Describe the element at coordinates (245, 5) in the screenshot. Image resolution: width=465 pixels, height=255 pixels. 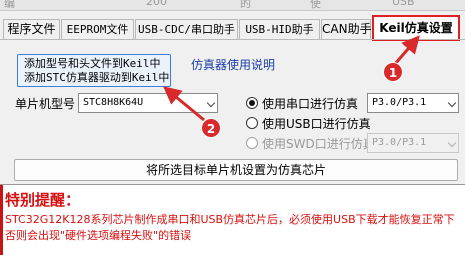
I see `strip-text: 的` at that location.